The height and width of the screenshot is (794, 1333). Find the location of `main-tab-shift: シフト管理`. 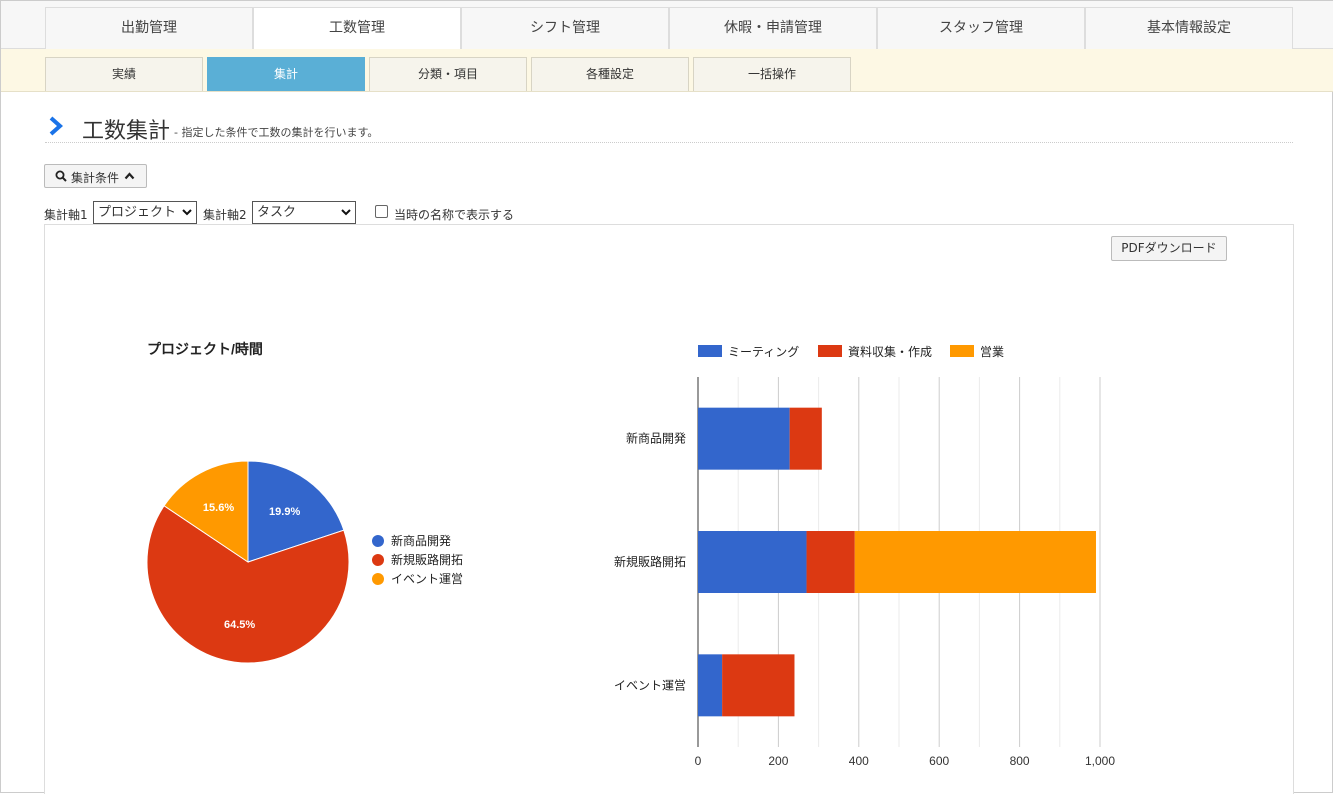

main-tab-shift: シフト管理 is located at coordinates (565, 28).